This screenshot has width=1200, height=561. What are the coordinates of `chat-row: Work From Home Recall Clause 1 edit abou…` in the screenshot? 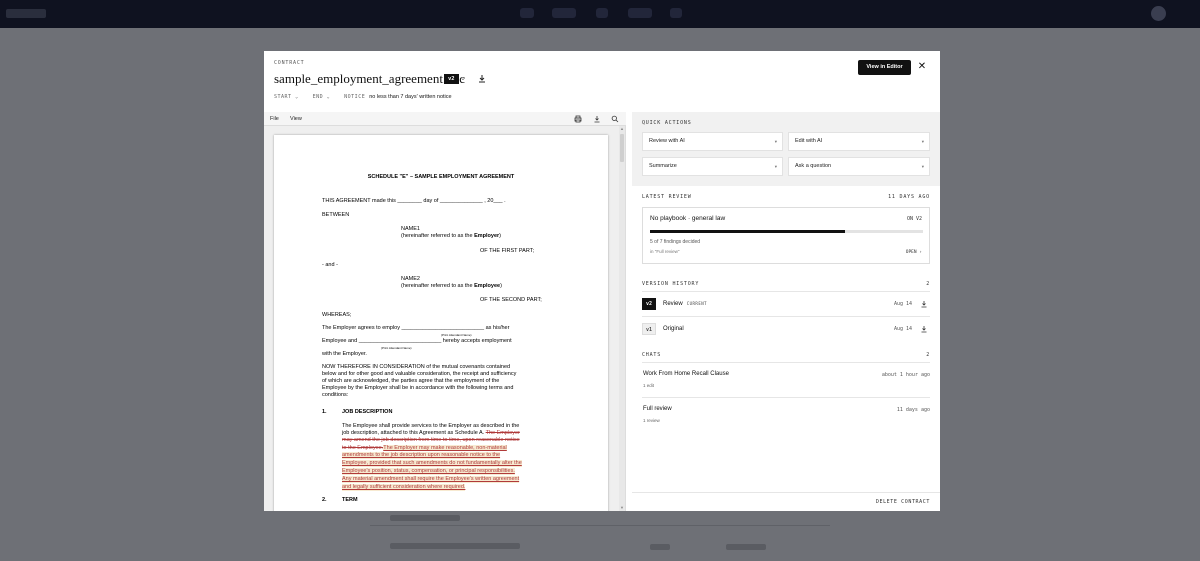 It's located at (786, 379).